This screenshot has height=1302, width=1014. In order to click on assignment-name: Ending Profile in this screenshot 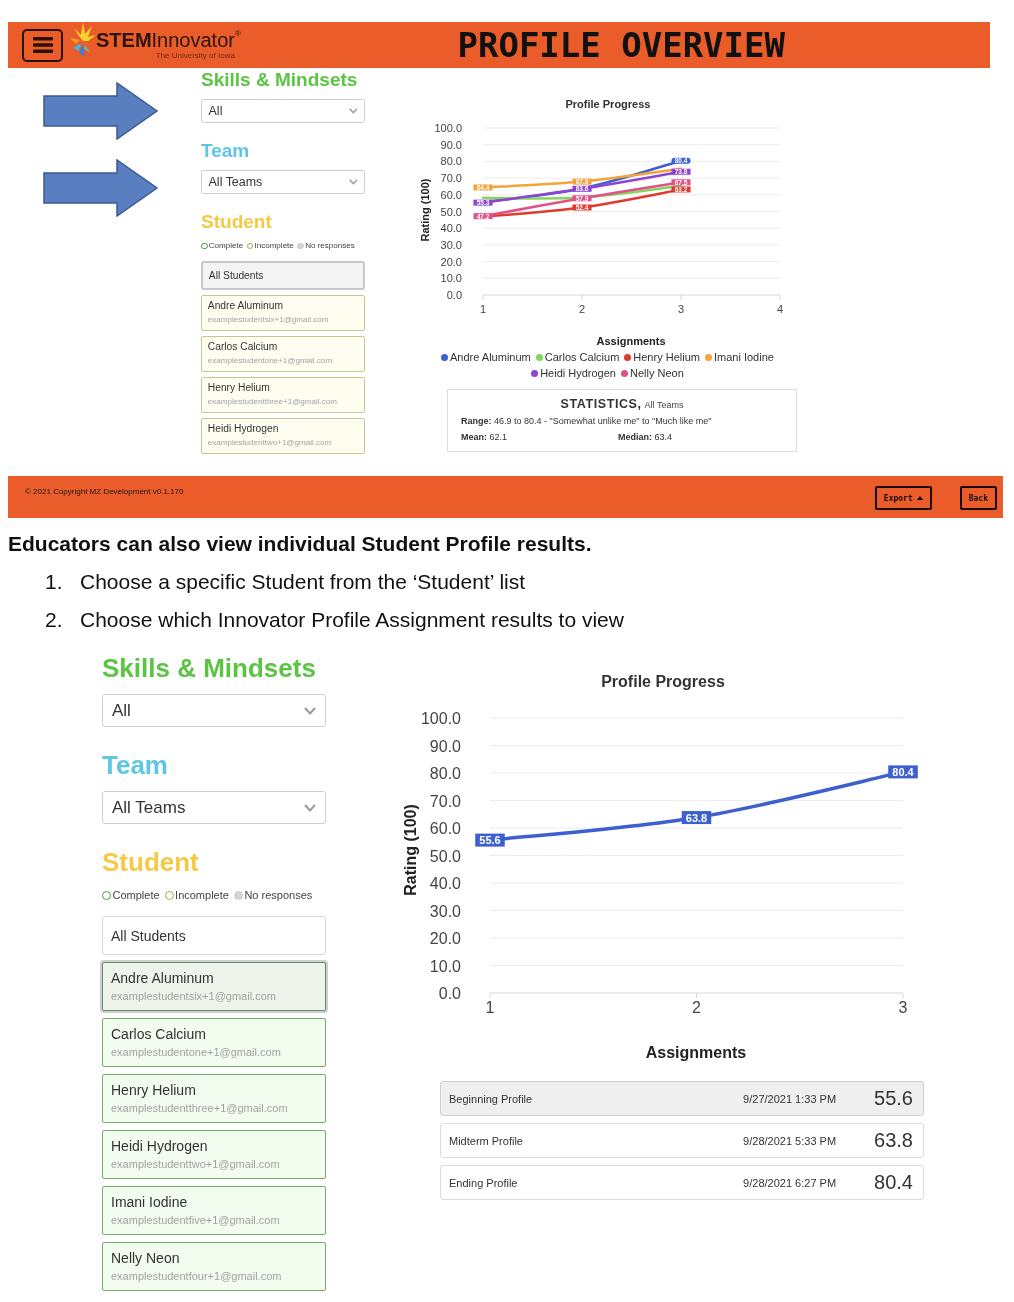, I will do `click(483, 1182)`.